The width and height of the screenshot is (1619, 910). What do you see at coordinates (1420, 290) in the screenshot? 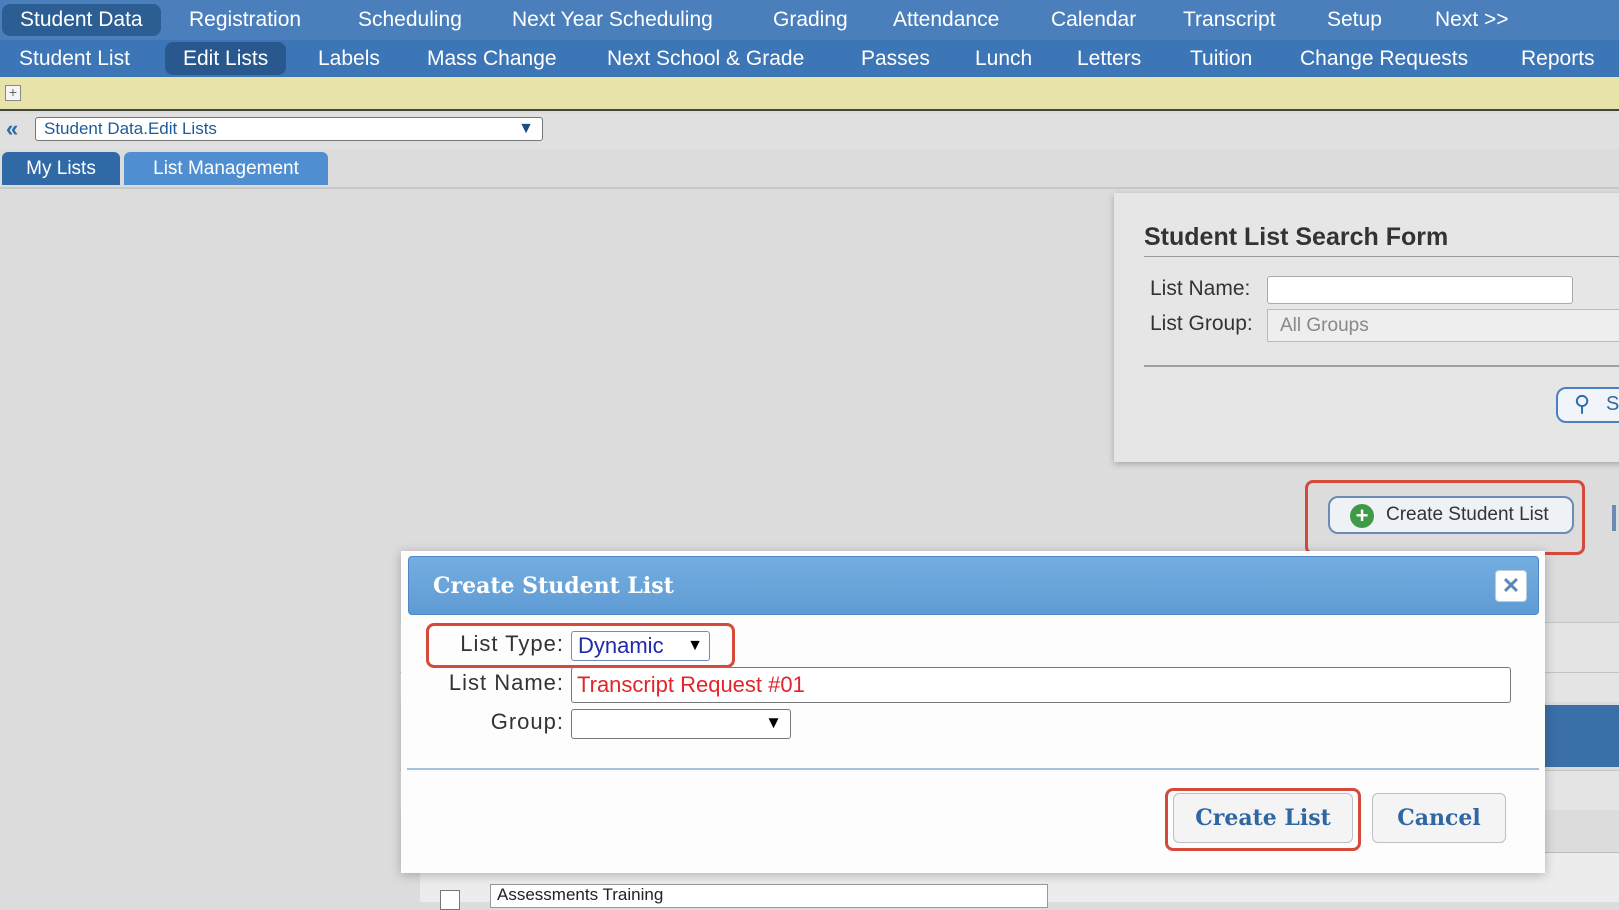
I see `list-name-search-input` at bounding box center [1420, 290].